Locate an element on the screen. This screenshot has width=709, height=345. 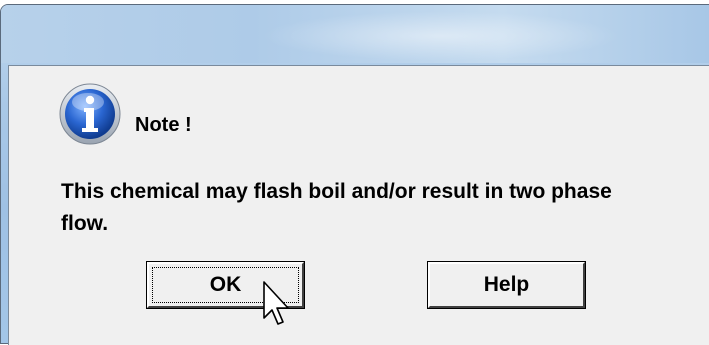
title-bar-shine is located at coordinates (441, 36).